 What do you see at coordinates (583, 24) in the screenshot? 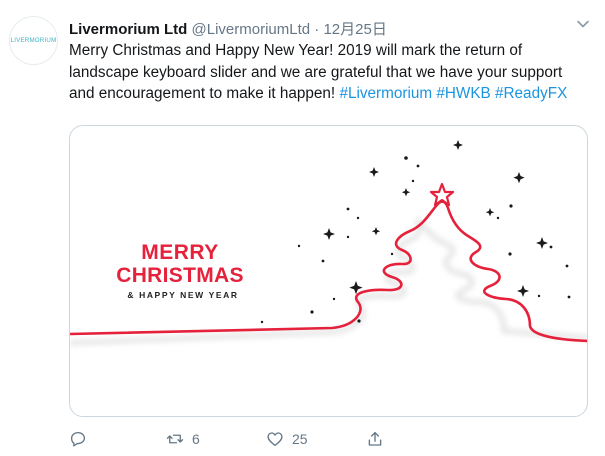
I see `chevron-down-icon` at bounding box center [583, 24].